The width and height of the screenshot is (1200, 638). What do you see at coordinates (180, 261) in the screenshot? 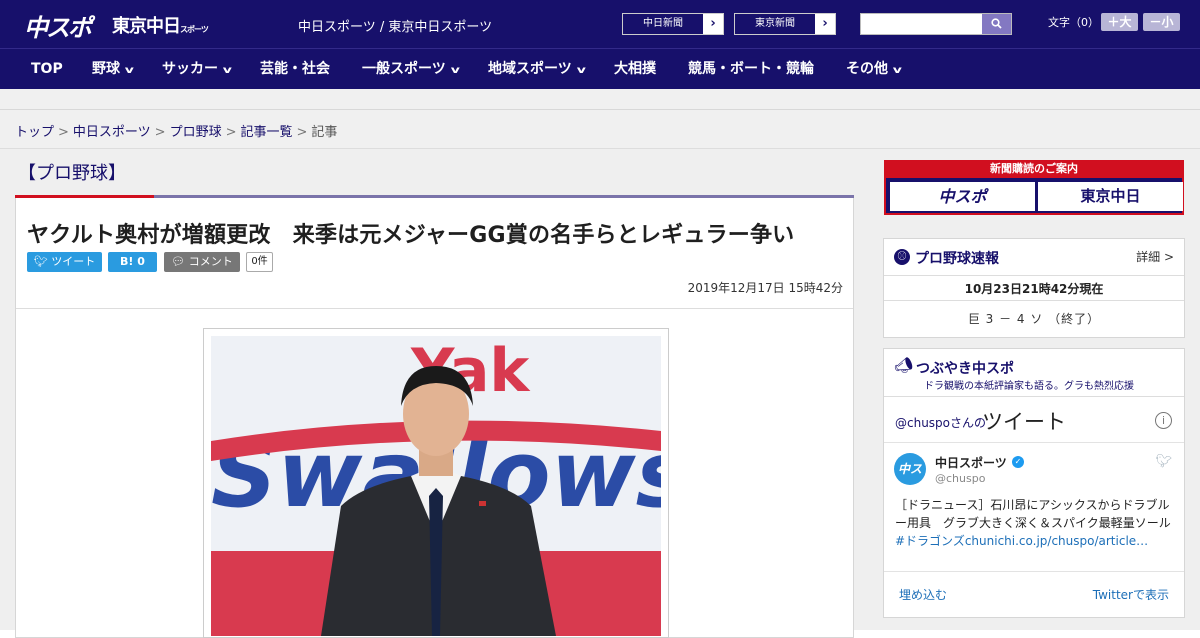
I see `speech-bubble-icon: 💬︎` at bounding box center [180, 261].